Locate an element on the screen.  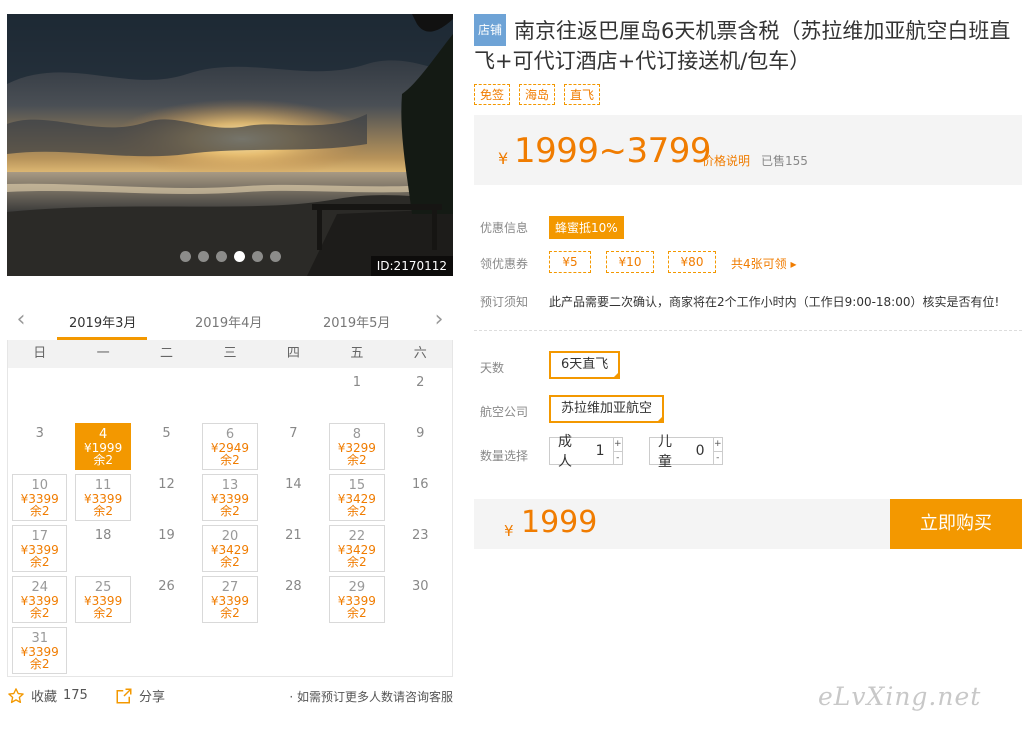
price-explain-link: 价格说明 is located at coordinates (726, 160).